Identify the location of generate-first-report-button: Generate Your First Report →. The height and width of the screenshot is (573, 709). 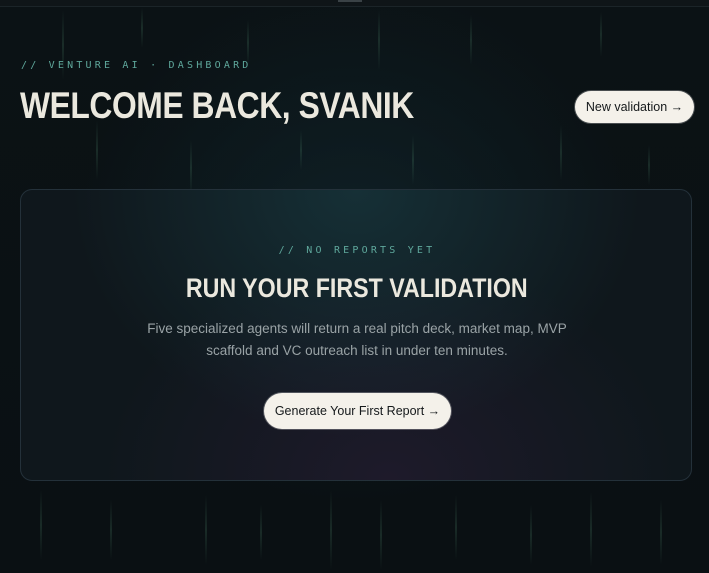
(357, 411).